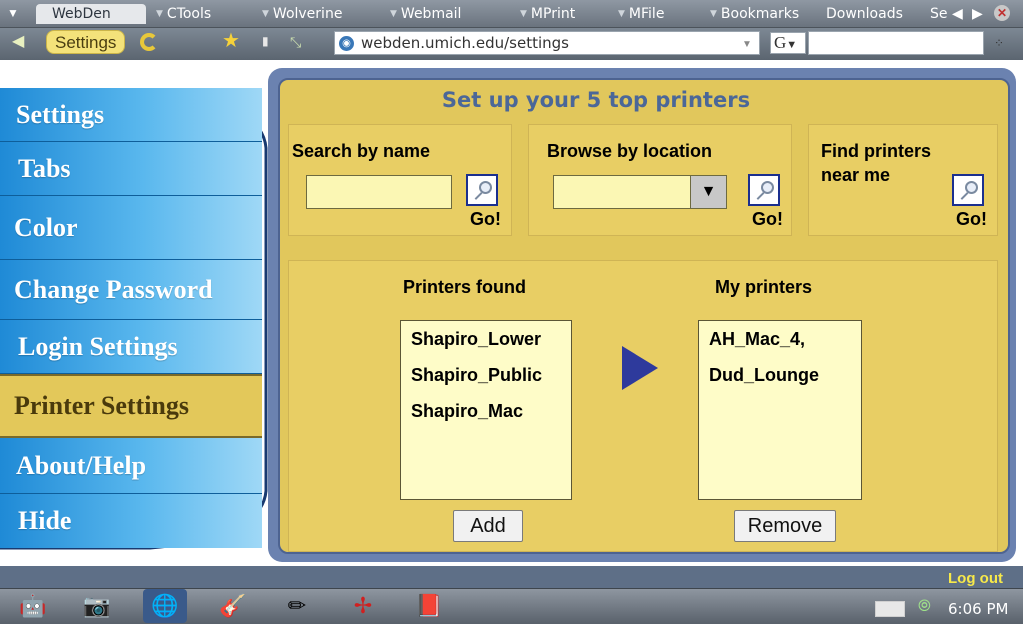  I want to click on sidebar-item-label: Login Settings, so click(98, 346).